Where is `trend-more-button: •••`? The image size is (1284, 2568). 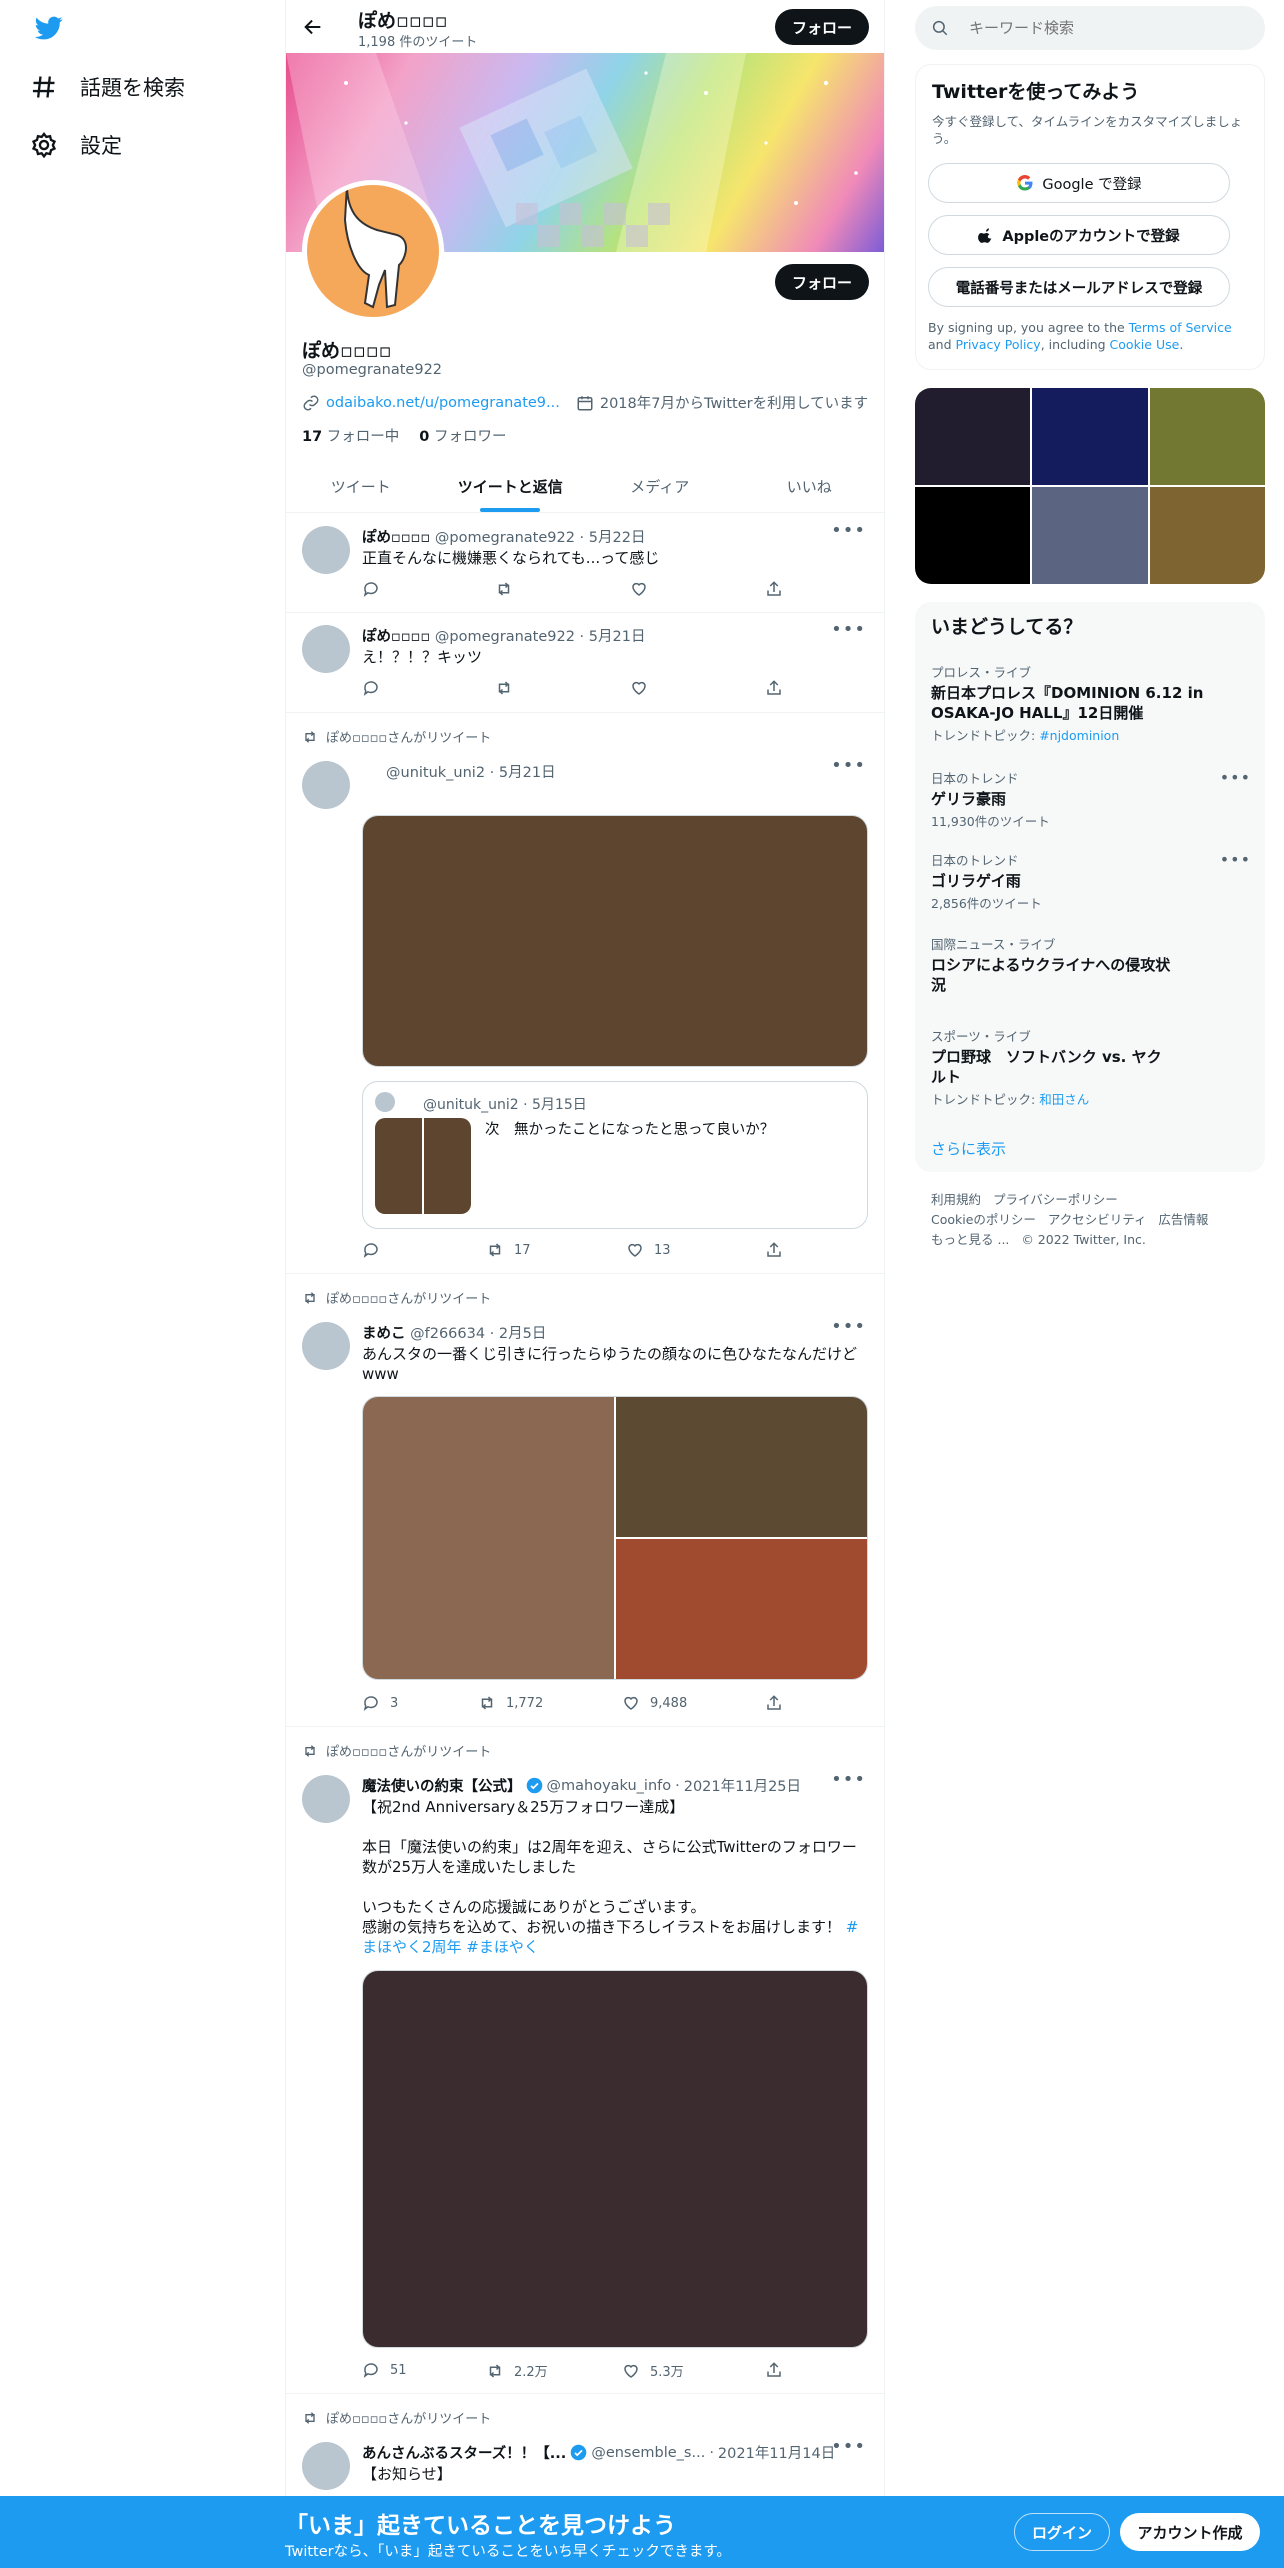 trend-more-button: ••• is located at coordinates (1235, 777).